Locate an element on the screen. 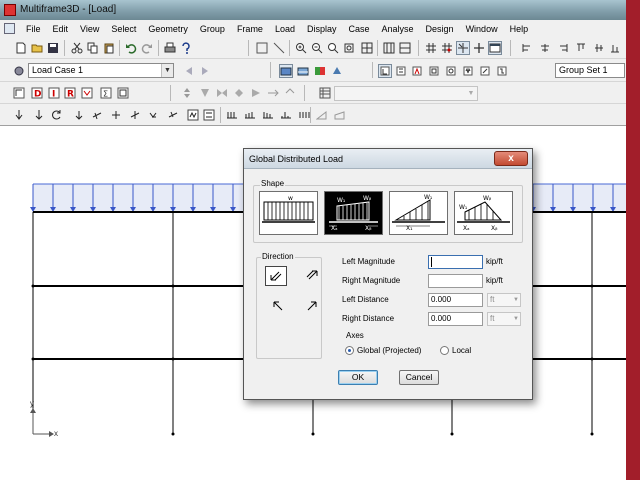 The width and height of the screenshot is (640, 480). select-line-icon is located at coordinates (279, 48).